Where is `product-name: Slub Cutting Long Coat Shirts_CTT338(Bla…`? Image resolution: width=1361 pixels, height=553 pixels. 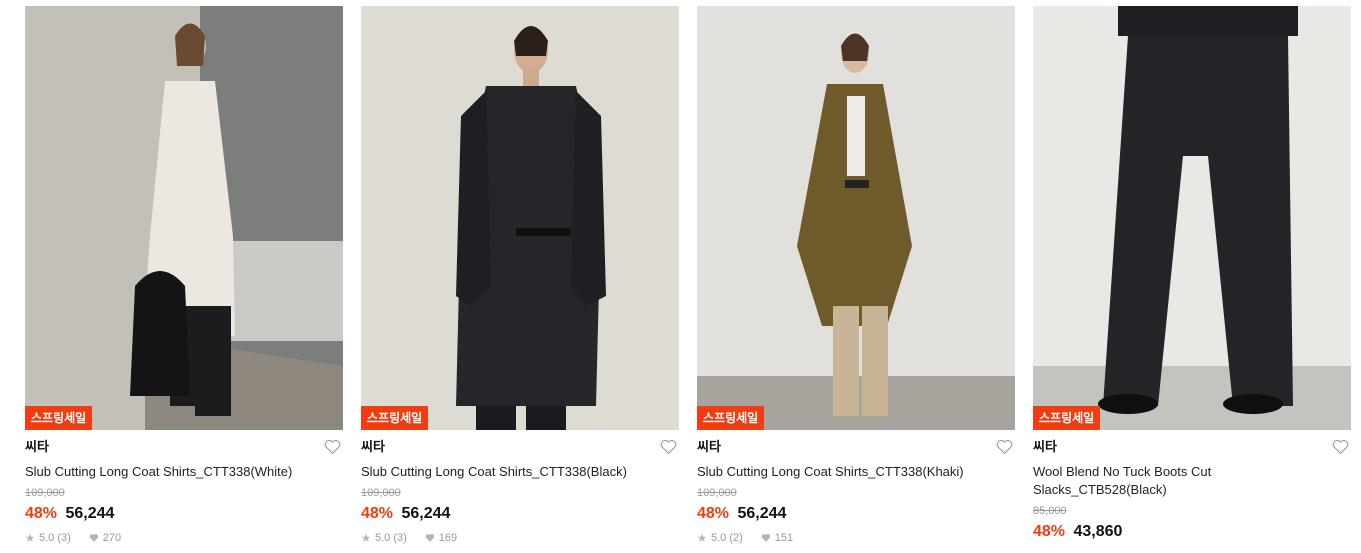 product-name: Slub Cutting Long Coat Shirts_CTT338(Bla… is located at coordinates (511, 472).